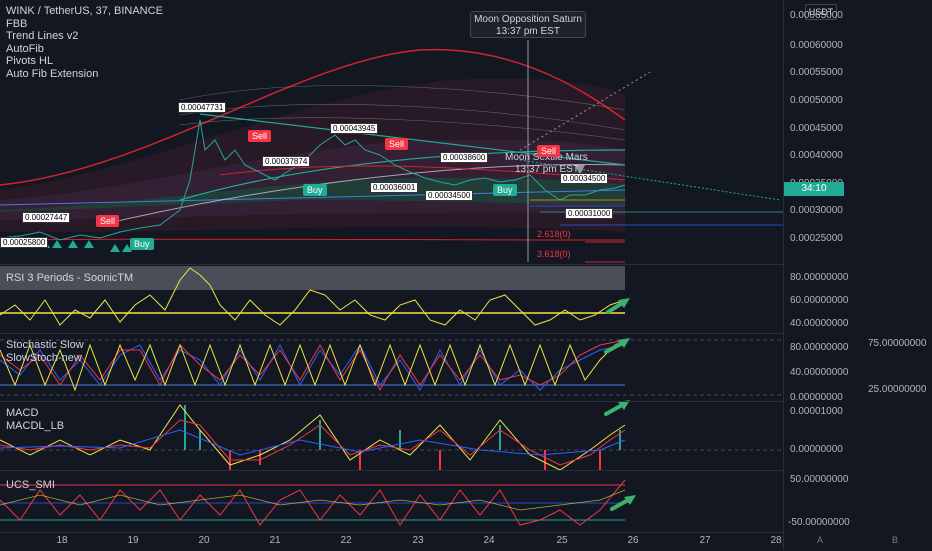 The width and height of the screenshot is (932, 551). What do you see at coordinates (84, 61) in the screenshot?
I see `legend-pivots: Pivots HL` at bounding box center [84, 61].